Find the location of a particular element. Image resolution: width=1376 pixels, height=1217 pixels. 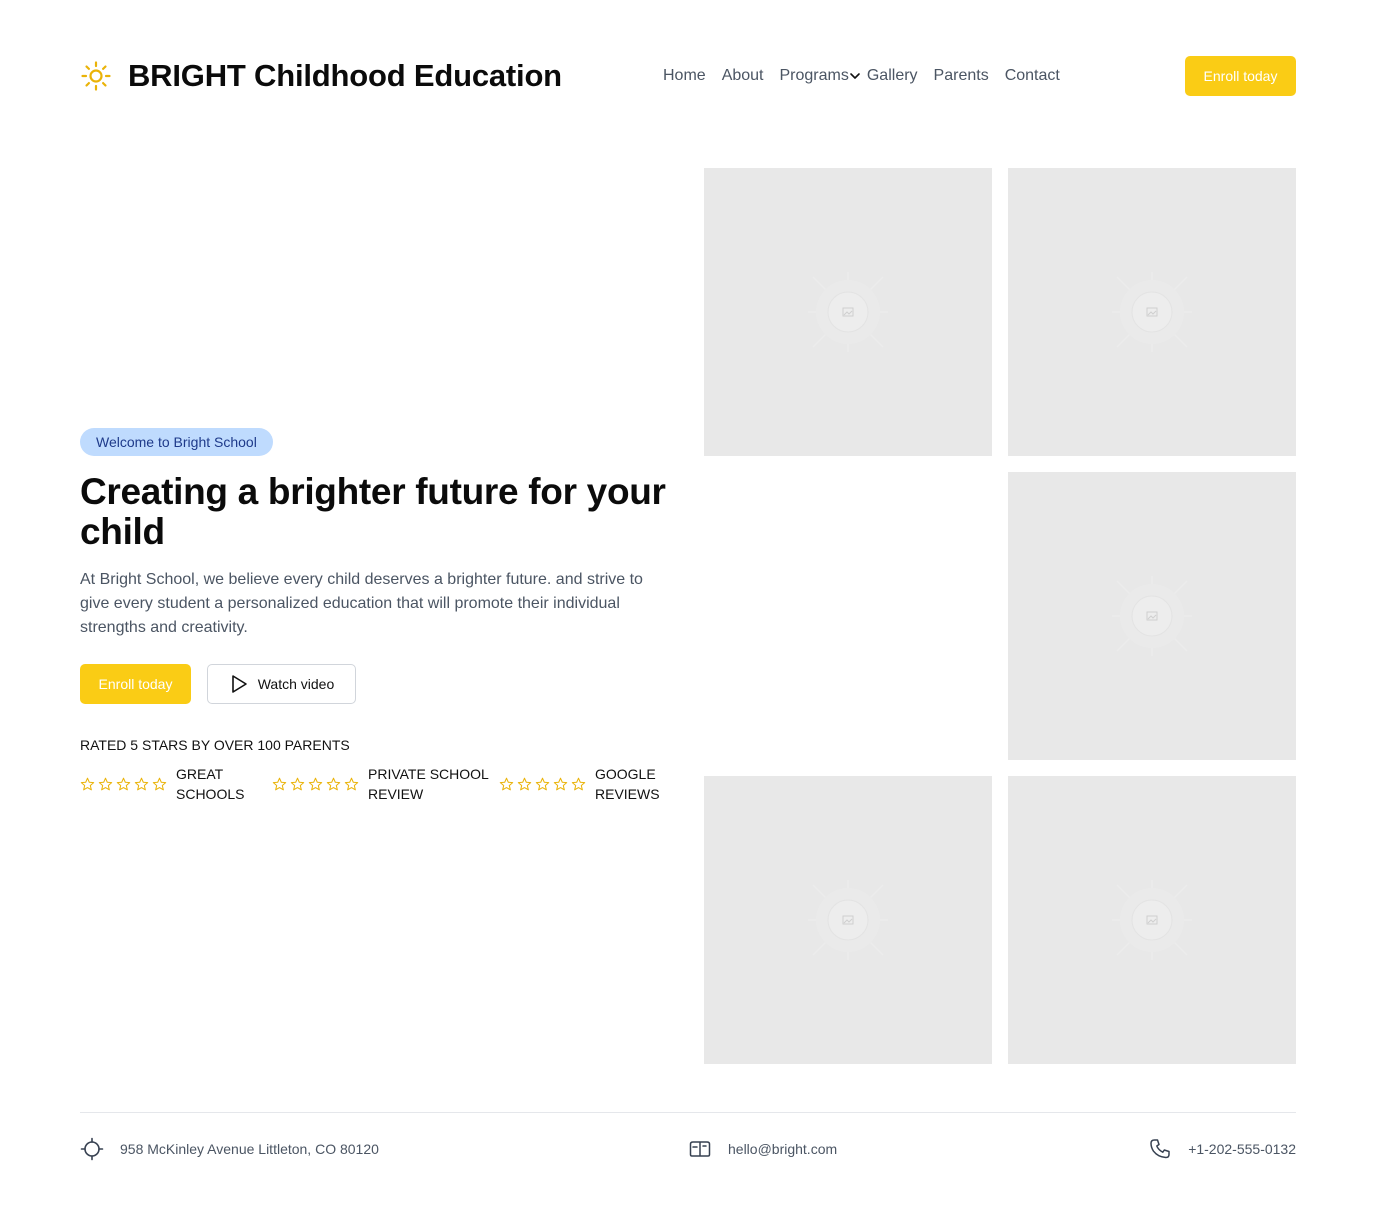

brand: BRIGHT Childhood Education is located at coordinates (321, 76).